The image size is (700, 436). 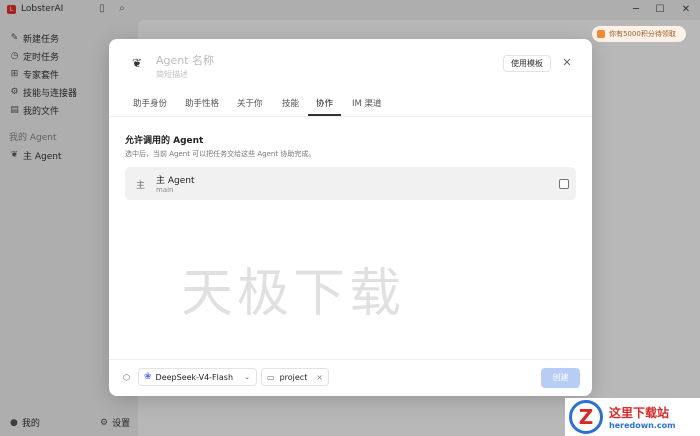 I want to click on deepseek-icon: ❀, so click(x=148, y=377).